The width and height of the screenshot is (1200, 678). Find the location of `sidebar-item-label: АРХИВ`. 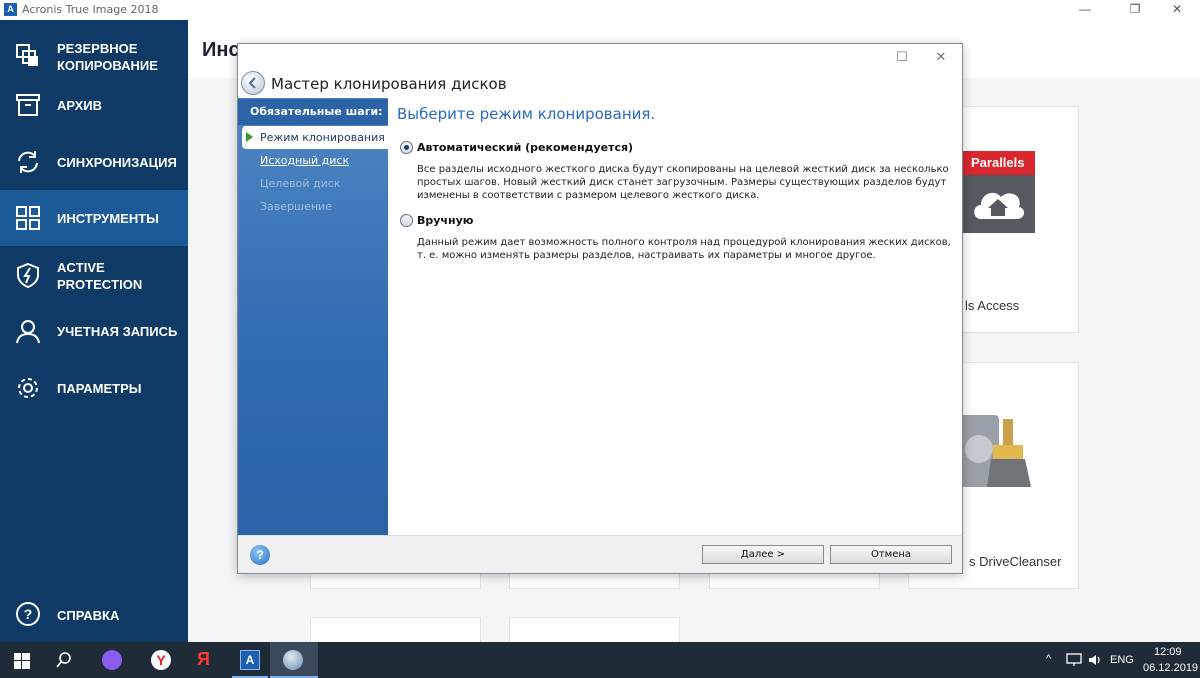

sidebar-item-label: АРХИВ is located at coordinates (79, 105).